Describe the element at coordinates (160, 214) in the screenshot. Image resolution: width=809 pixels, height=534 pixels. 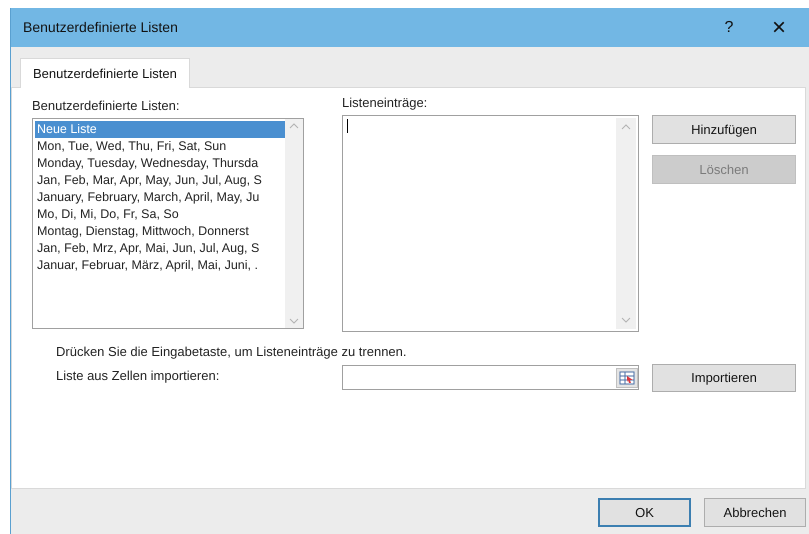
I see `list-item: Mo, Di, Mi, Do, Fr, Sa, So` at that location.